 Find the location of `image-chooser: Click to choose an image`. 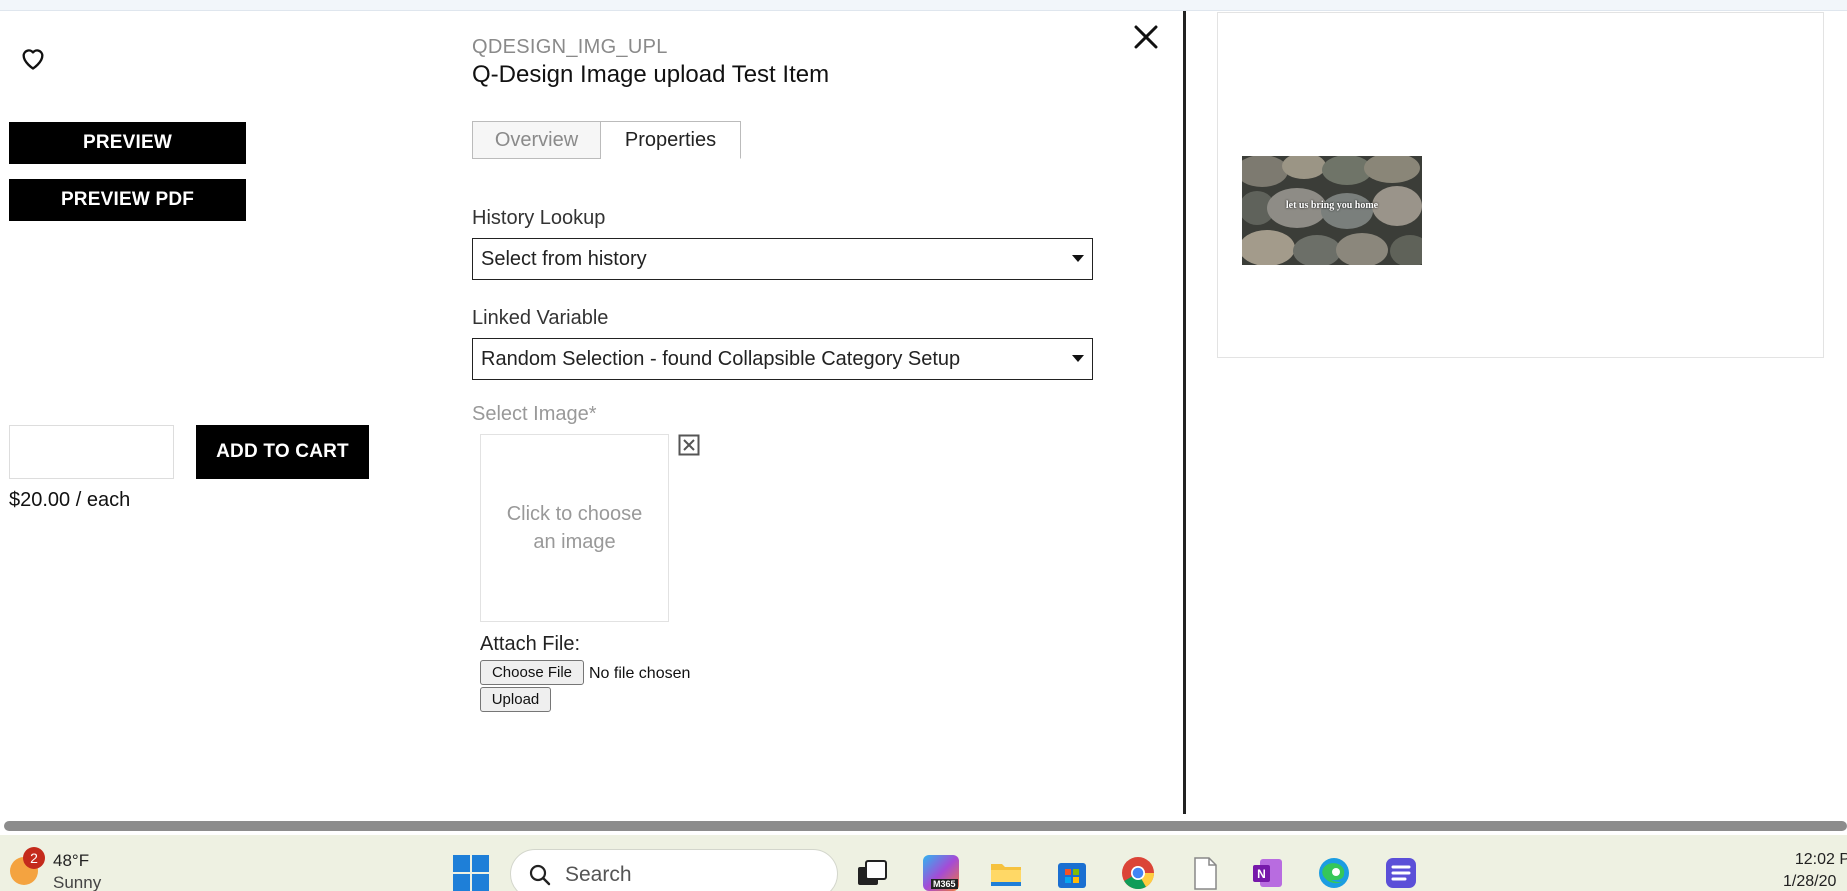

image-chooser: Click to choose an image is located at coordinates (574, 528).